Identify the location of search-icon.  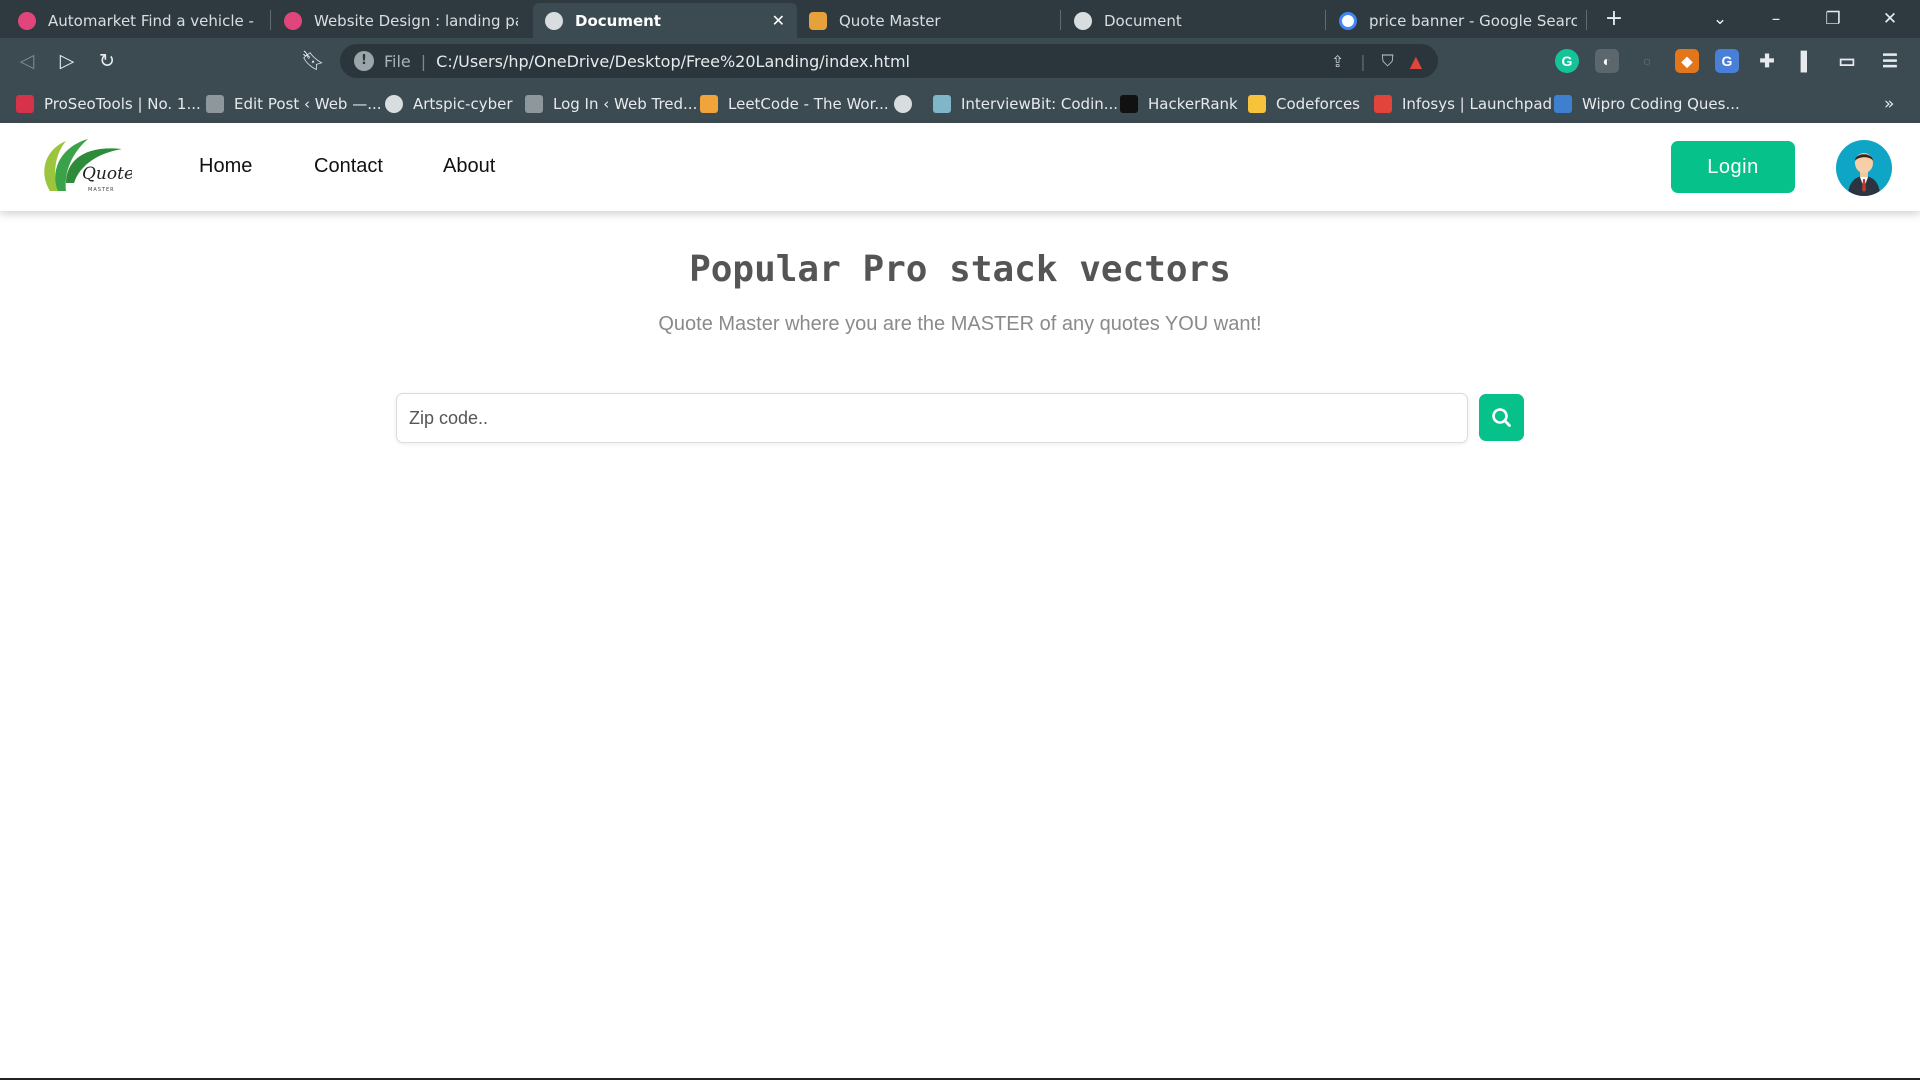
(1501, 417).